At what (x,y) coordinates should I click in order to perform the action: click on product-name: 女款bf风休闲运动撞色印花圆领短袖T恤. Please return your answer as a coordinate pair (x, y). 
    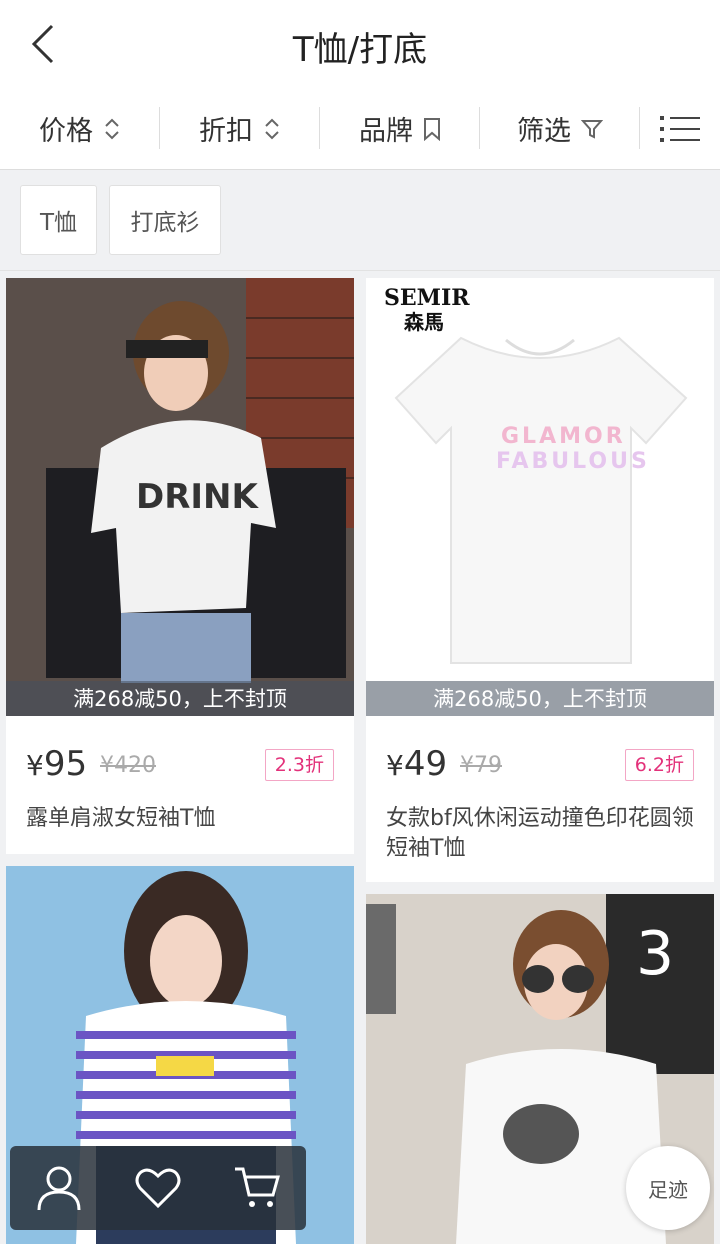
    Looking at the image, I should click on (540, 834).